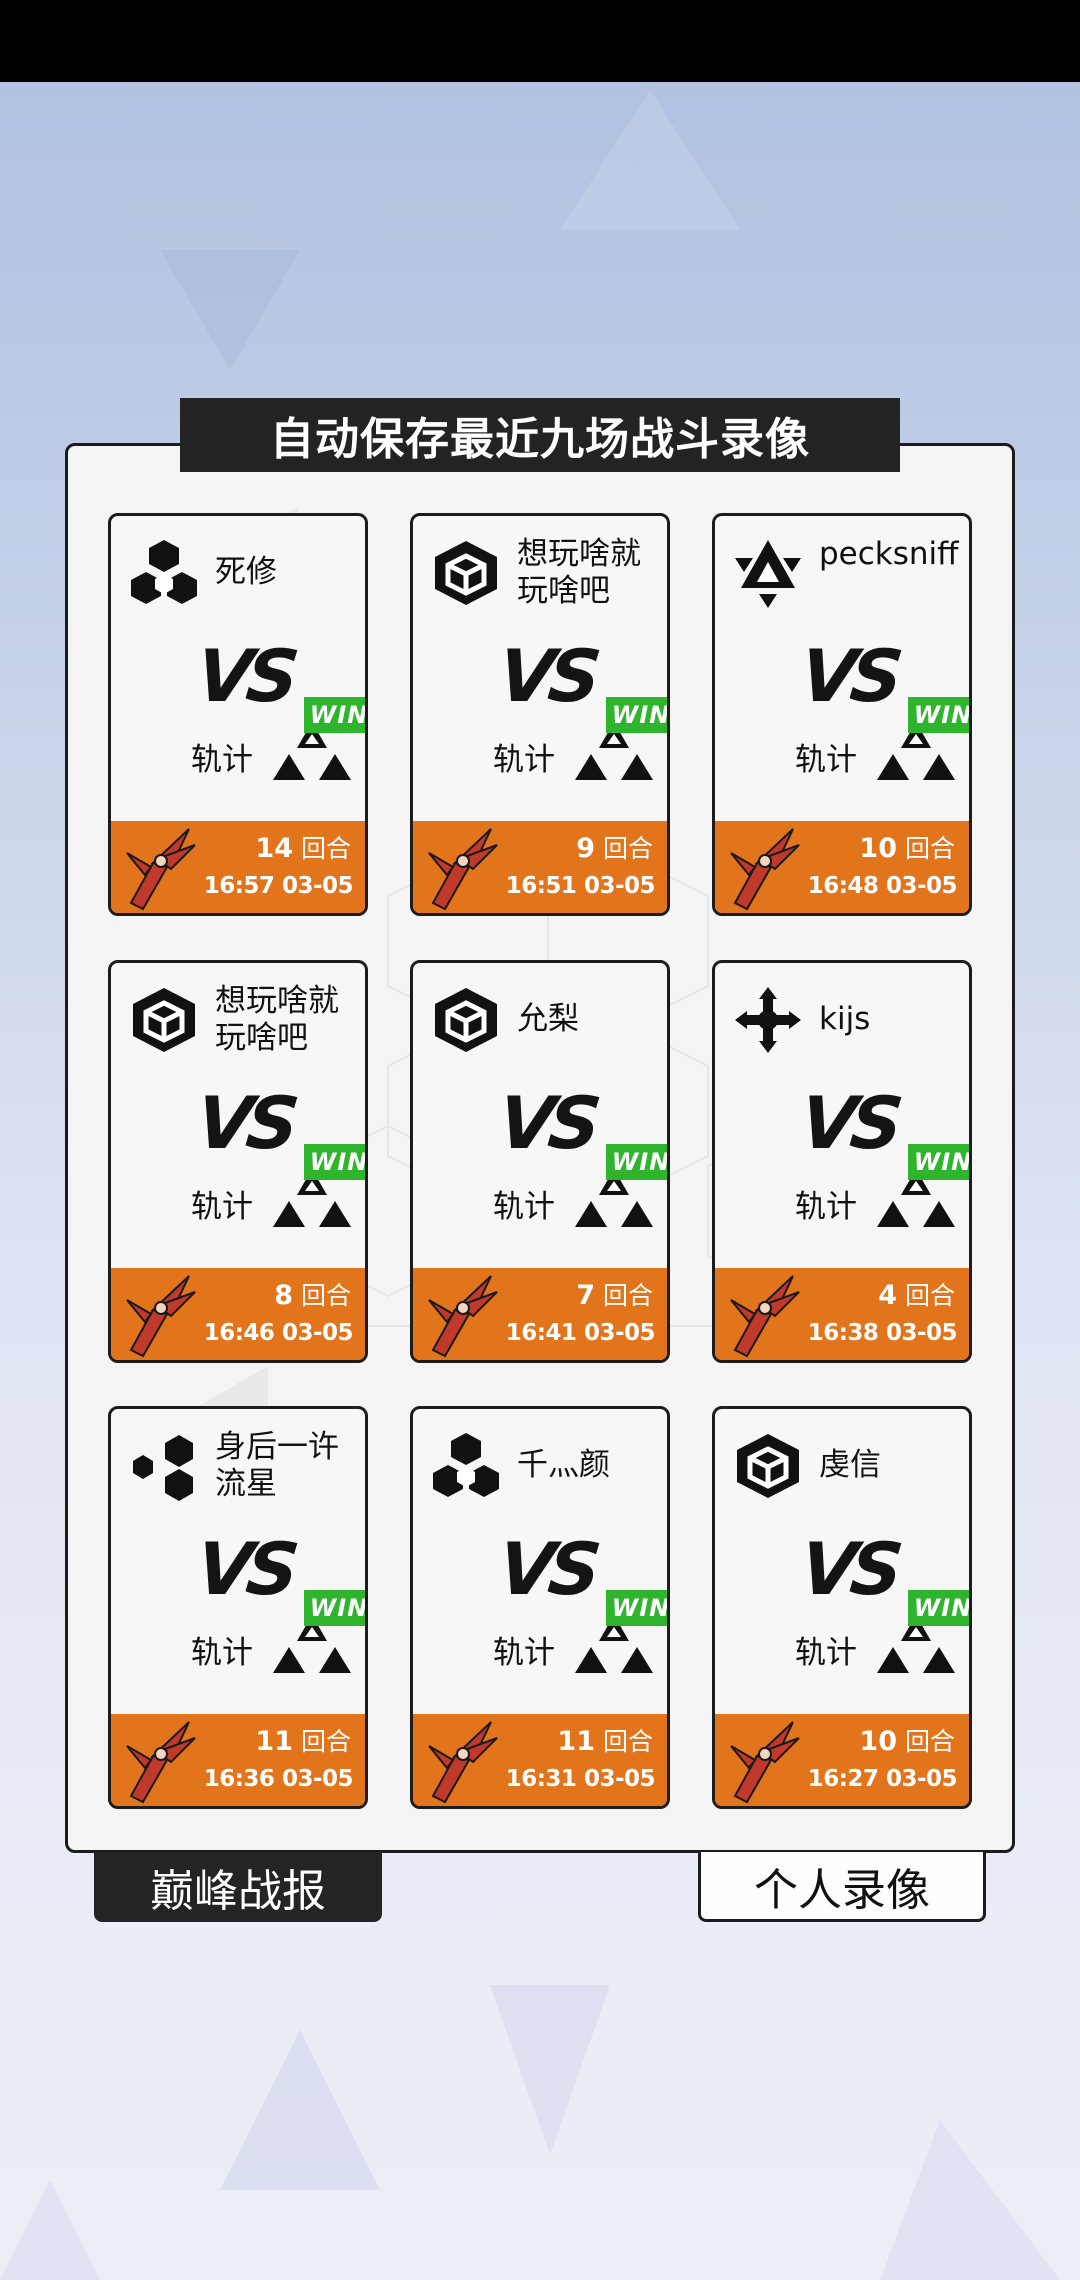 This screenshot has width=1080, height=2280. What do you see at coordinates (540, 714) in the screenshot?
I see `battle-record-card: 想玩啥就玩啥吧 VS 轨计 WIN 9 回合 16:51 03-05` at bounding box center [540, 714].